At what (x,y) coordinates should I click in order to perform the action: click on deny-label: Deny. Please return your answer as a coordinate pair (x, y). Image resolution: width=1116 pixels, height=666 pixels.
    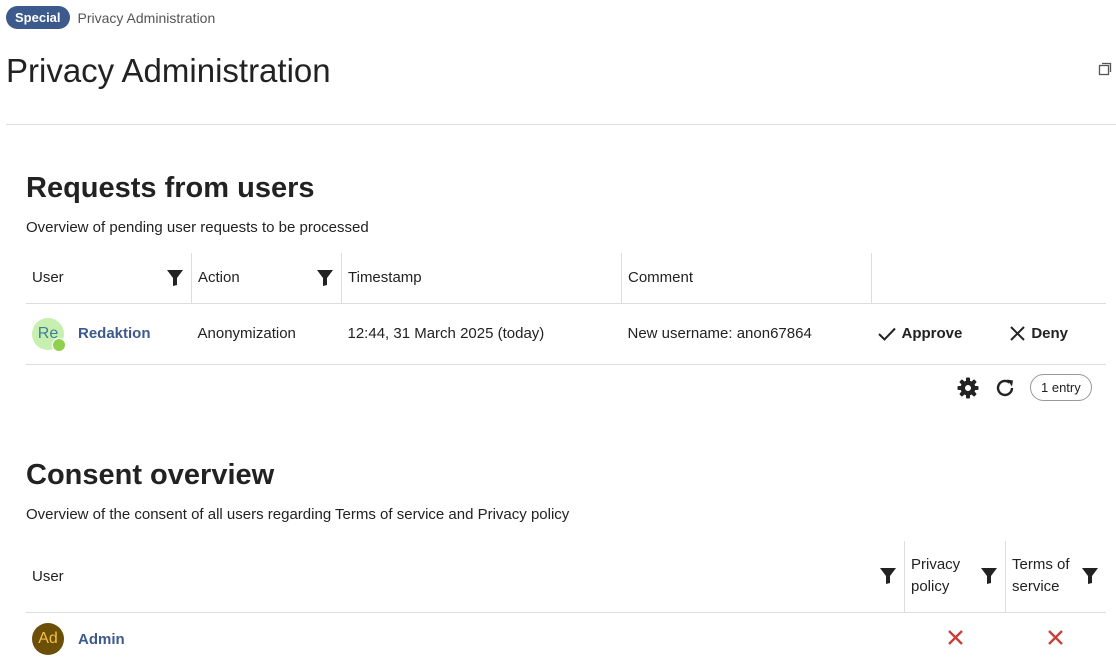
    Looking at the image, I should click on (1050, 333).